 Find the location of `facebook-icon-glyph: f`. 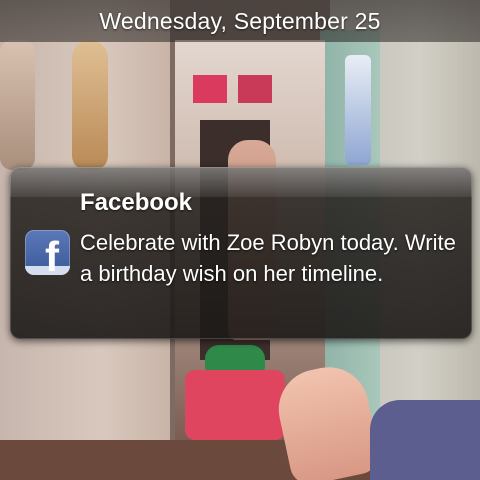

facebook-icon-glyph: f is located at coordinates (52, 254).